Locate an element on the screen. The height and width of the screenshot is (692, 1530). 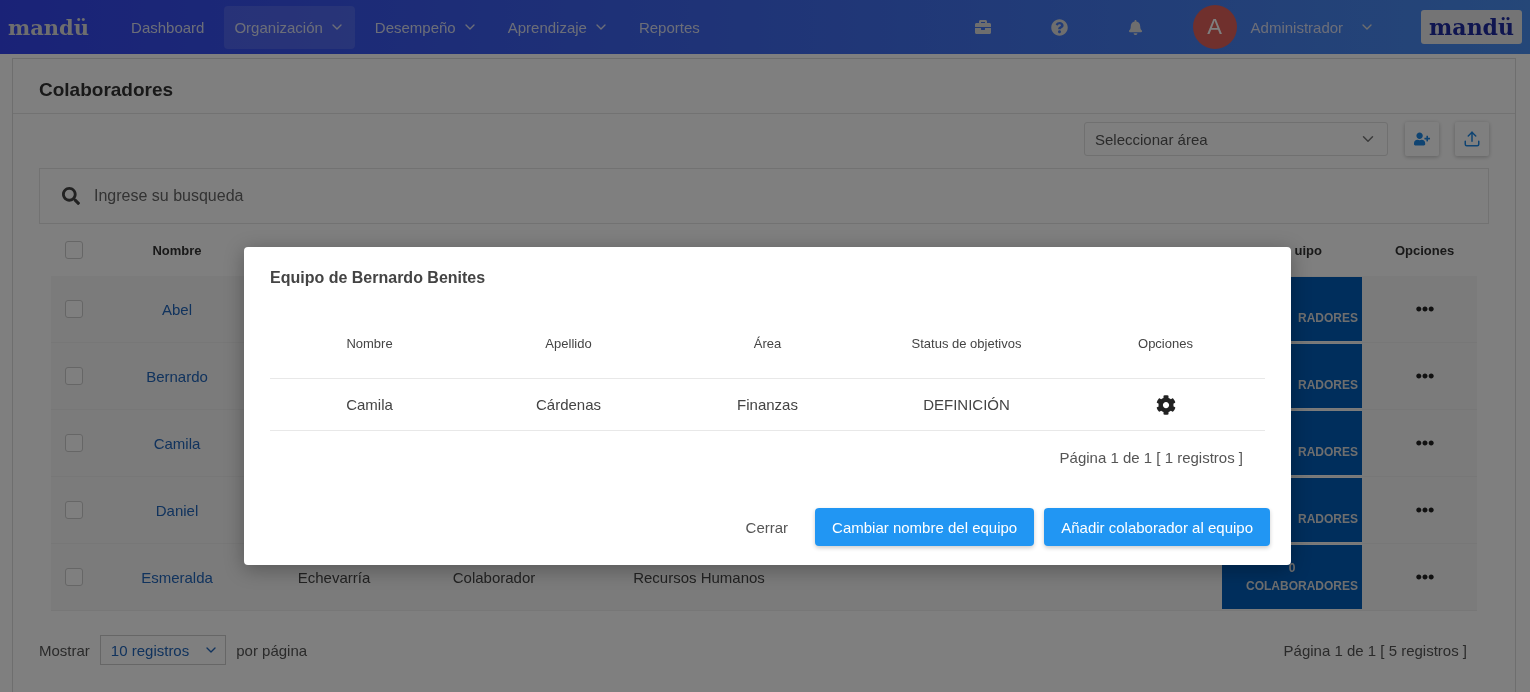
table-cell-text: Recursos Humanos is located at coordinates (699, 577).